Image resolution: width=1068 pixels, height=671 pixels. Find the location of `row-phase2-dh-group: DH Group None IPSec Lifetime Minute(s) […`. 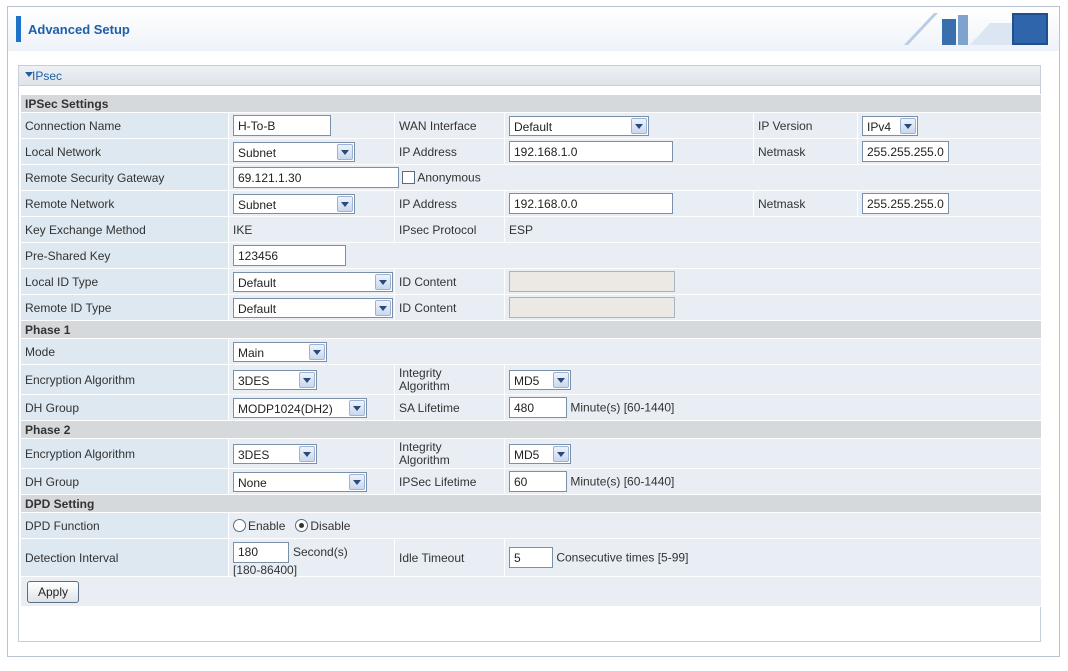

row-phase2-dh-group: DH Group None IPSec Lifetime Minute(s) [… is located at coordinates (531, 481).